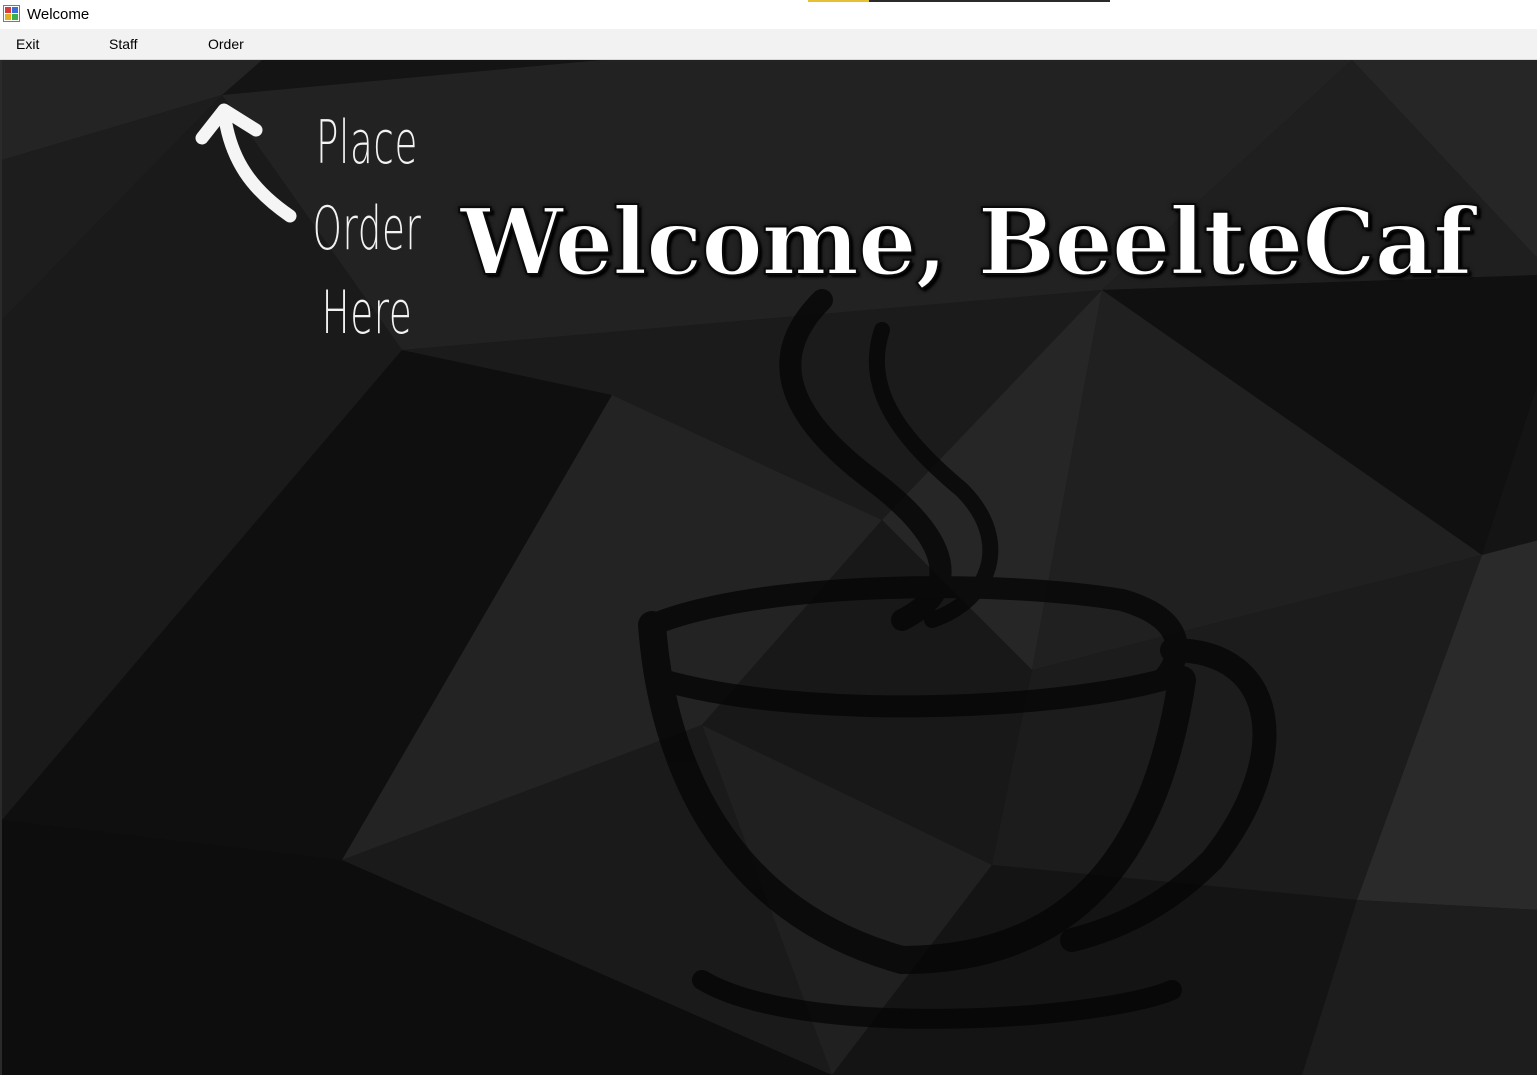 The image size is (1537, 1075). What do you see at coordinates (226, 44) in the screenshot?
I see `menu-item-order: Order` at bounding box center [226, 44].